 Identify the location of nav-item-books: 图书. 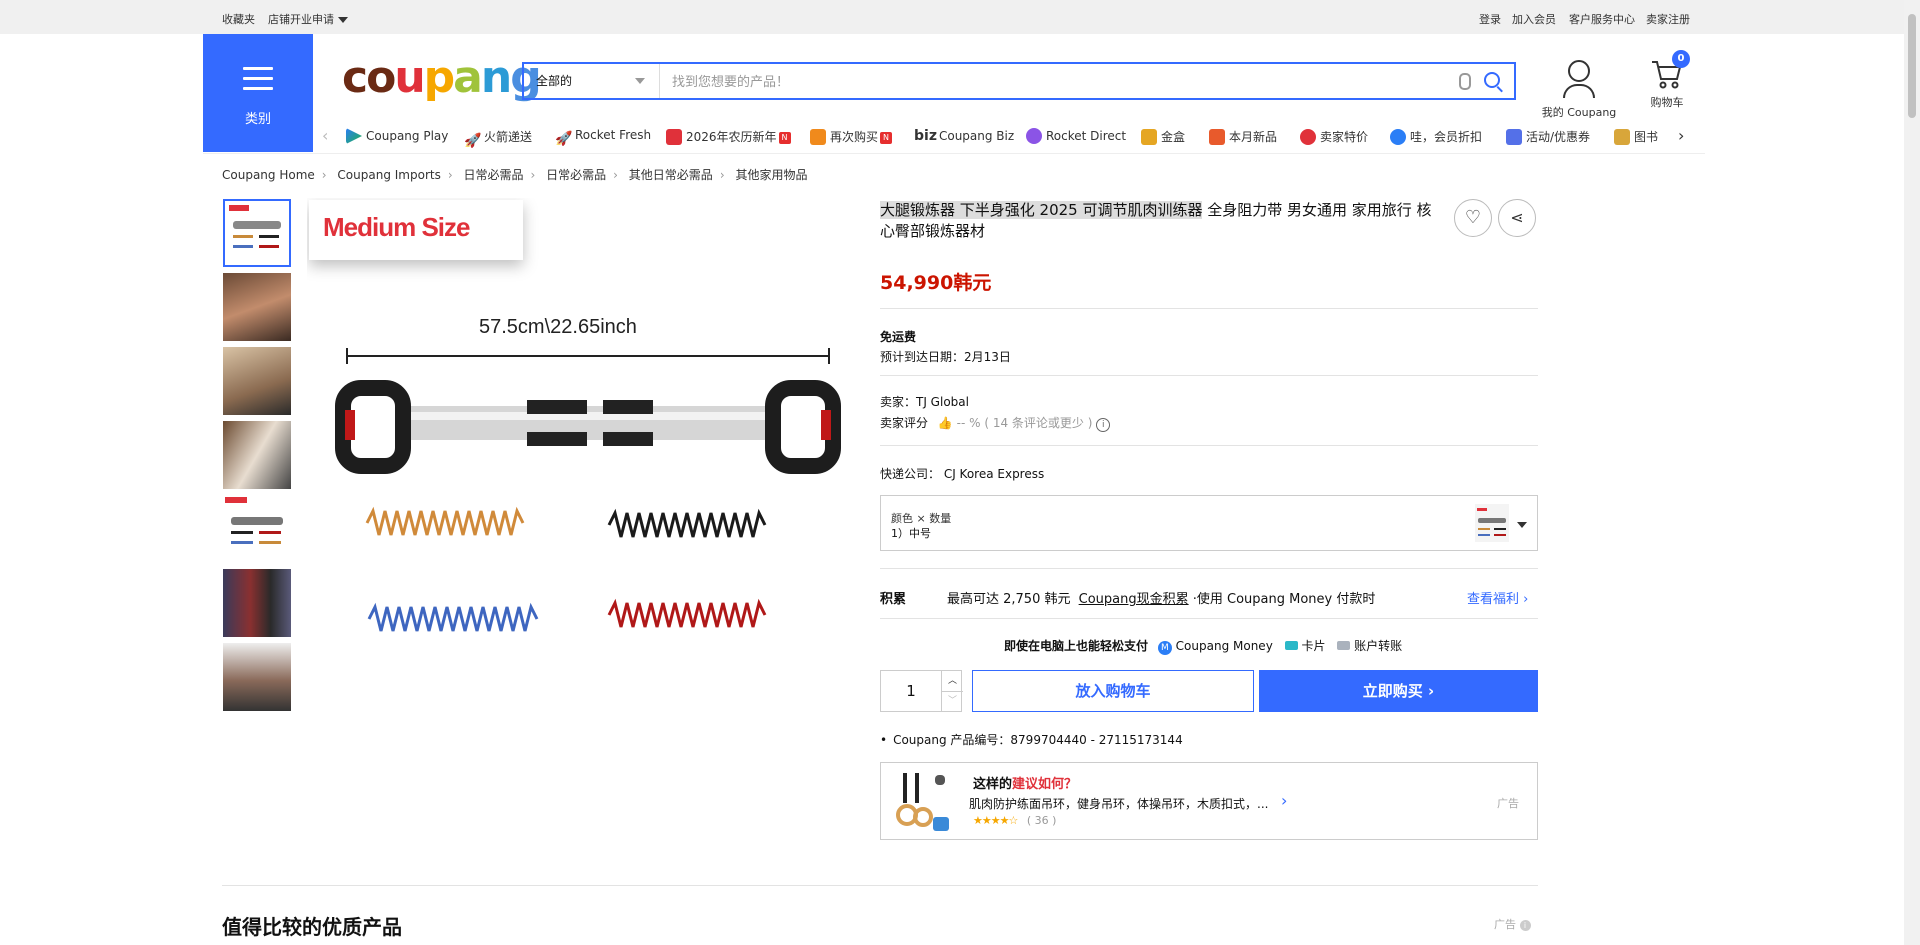
(1636, 136).